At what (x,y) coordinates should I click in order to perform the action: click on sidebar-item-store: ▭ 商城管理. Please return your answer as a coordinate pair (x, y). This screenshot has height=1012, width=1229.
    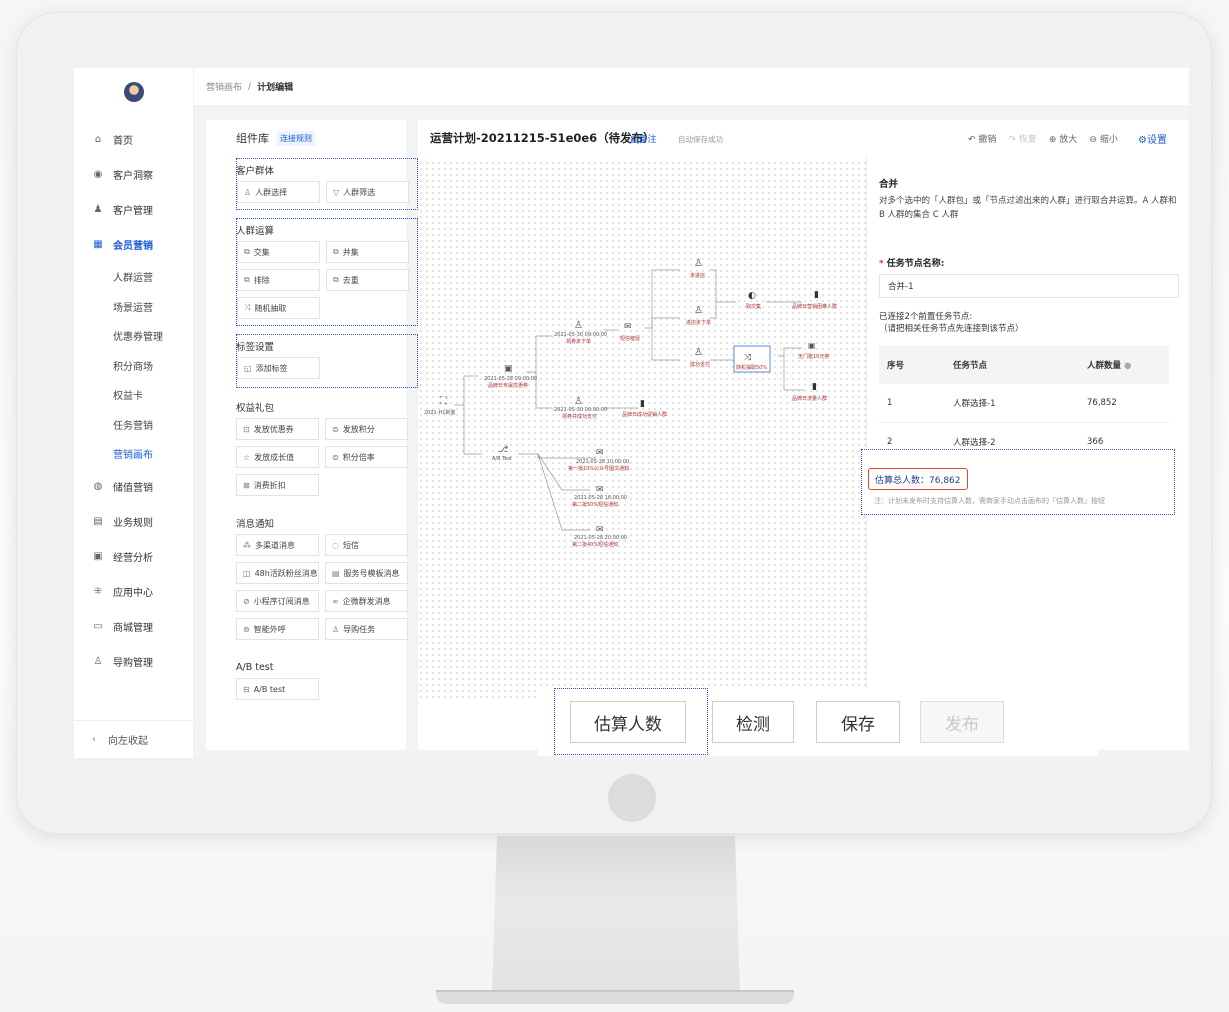
    Looking at the image, I should click on (134, 626).